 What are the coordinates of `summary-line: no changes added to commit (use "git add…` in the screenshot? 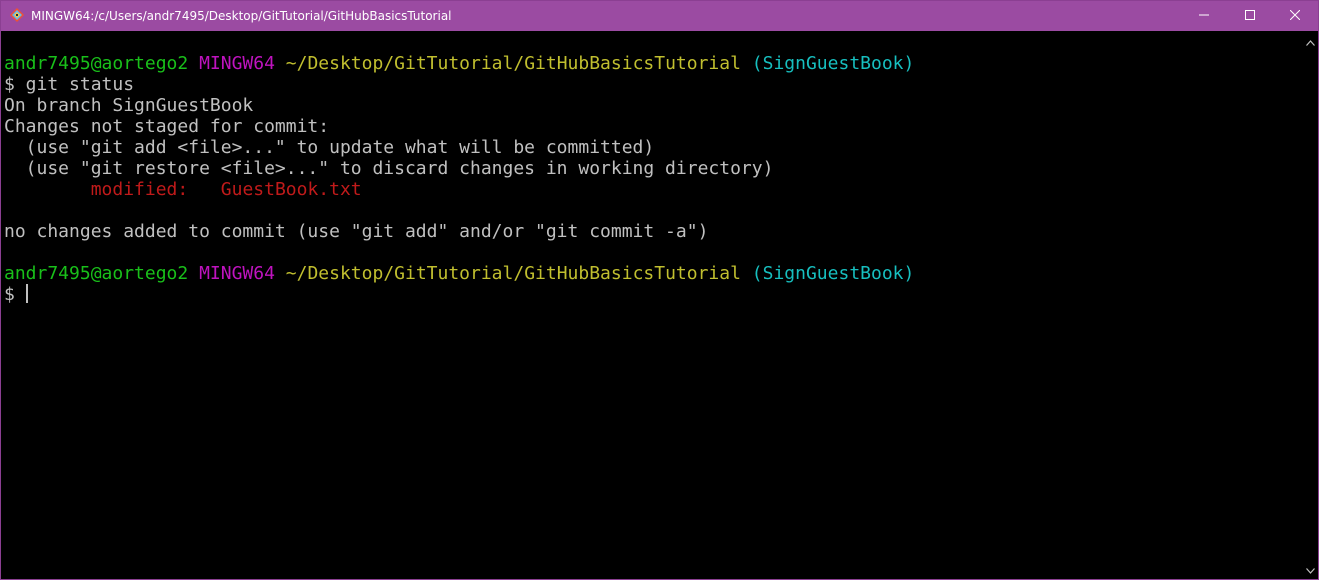 It's located at (356, 231).